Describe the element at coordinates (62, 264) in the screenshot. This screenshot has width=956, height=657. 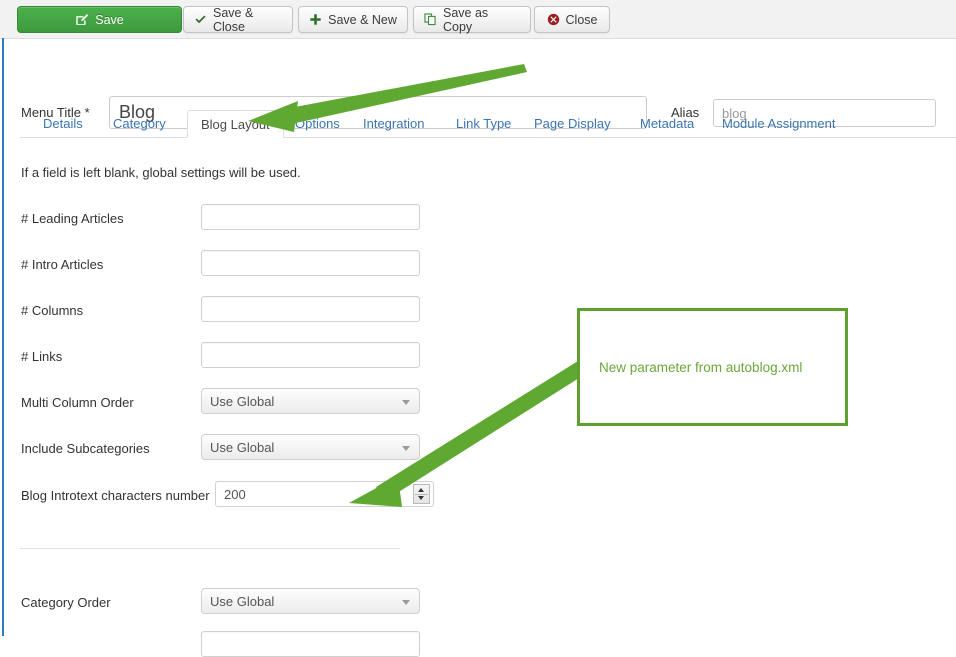
I see `intro-articles-label: # Intro Articles` at that location.